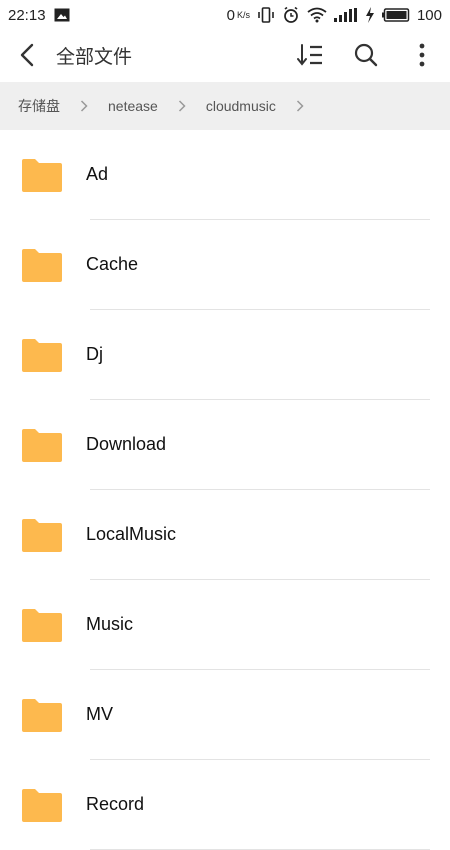  I want to click on breadcrumb-item-netease: netease, so click(133, 106).